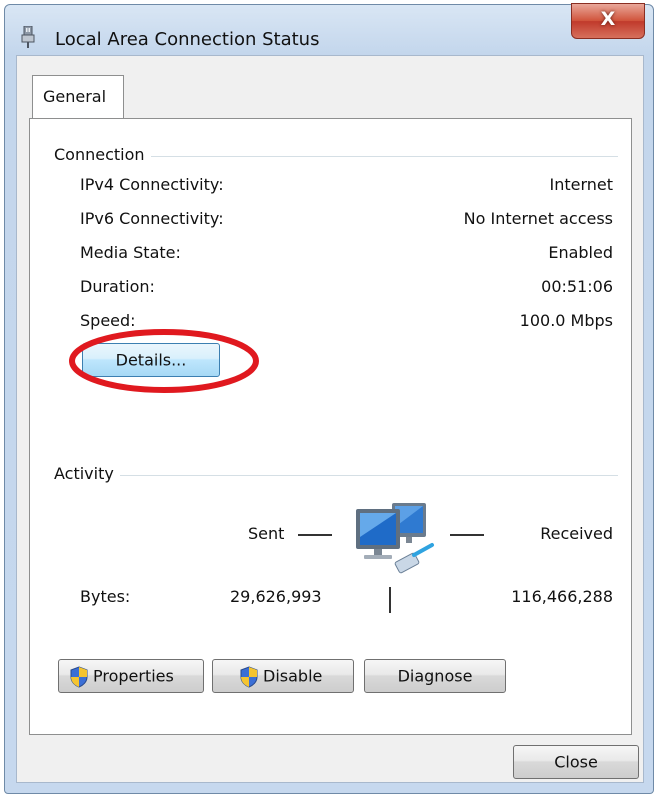 This screenshot has height=798, width=657. What do you see at coordinates (390, 600) in the screenshot?
I see `bytes-divider` at bounding box center [390, 600].